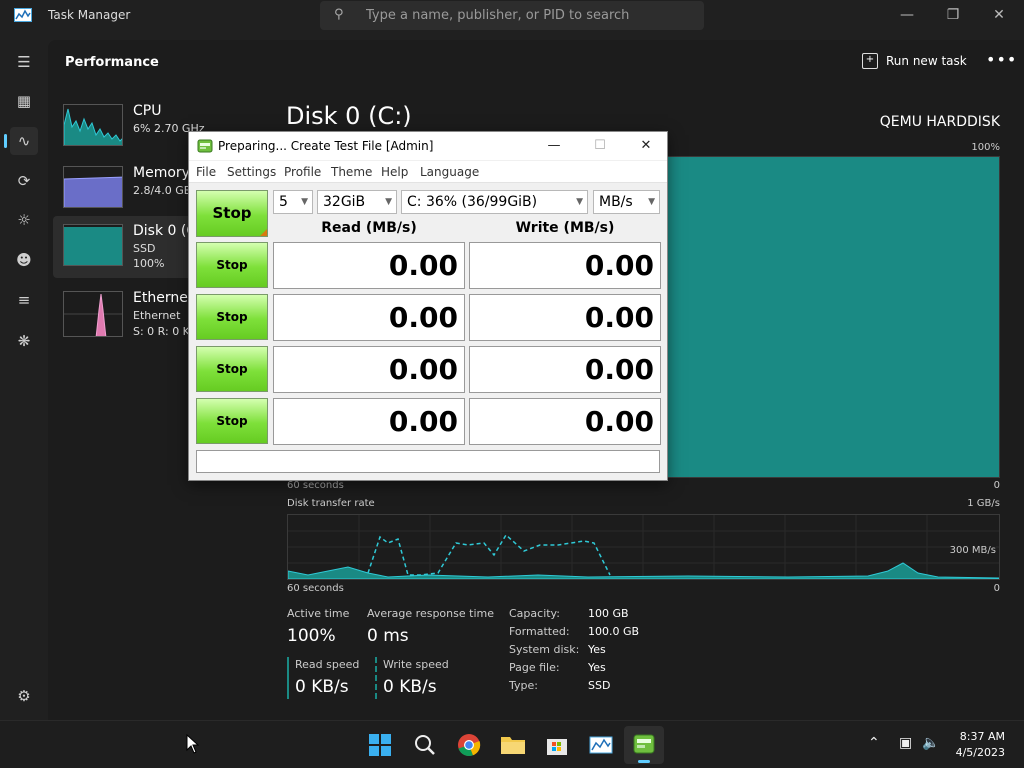  What do you see at coordinates (469, 745) in the screenshot?
I see `chrome-button` at bounding box center [469, 745].